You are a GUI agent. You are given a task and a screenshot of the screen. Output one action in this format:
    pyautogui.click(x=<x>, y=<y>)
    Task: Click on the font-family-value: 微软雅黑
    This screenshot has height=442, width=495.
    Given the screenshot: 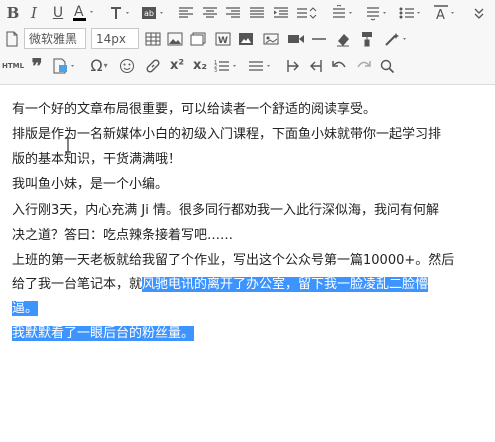 What is the action you would take?
    pyautogui.click(x=53, y=39)
    